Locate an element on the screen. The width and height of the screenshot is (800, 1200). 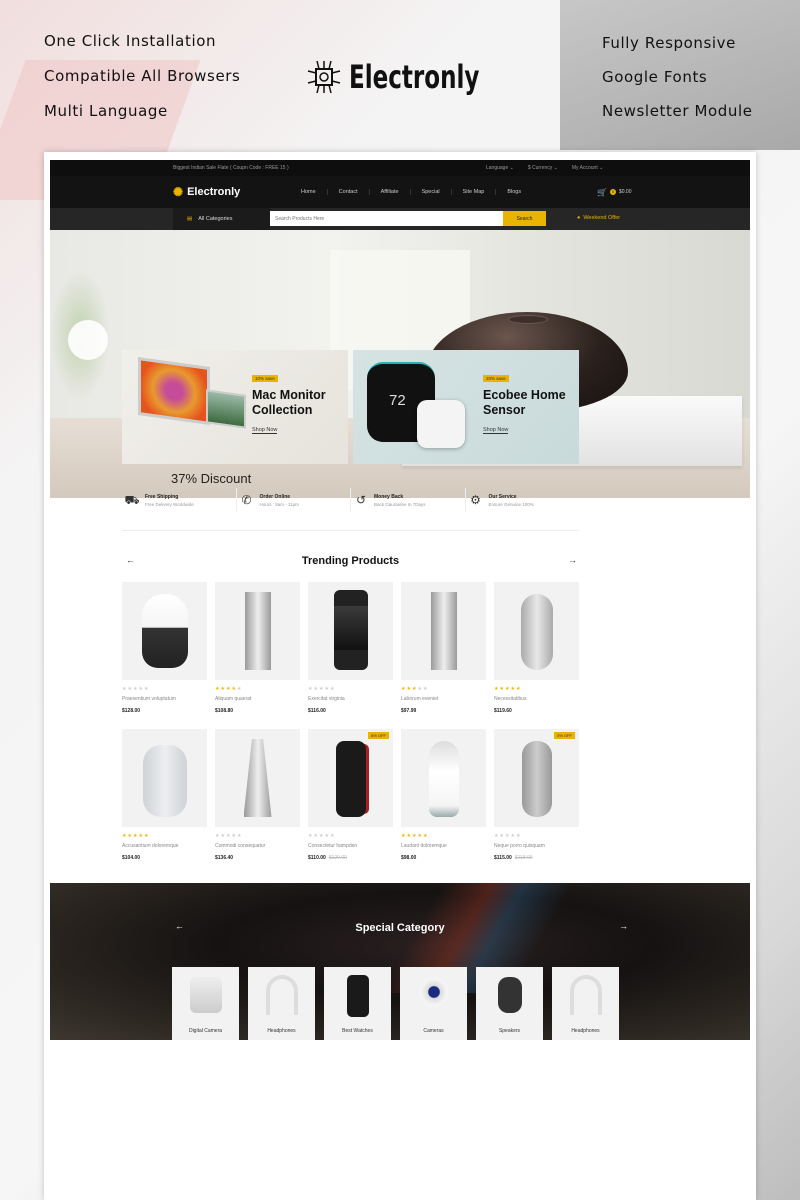
product-name: Laudant doloremque is located at coordinates (443, 846).